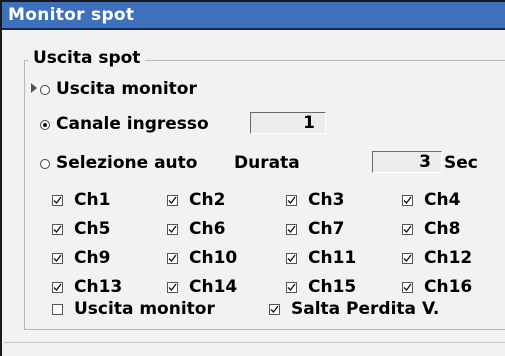  I want to click on channel-label: Ch13, so click(98, 287).